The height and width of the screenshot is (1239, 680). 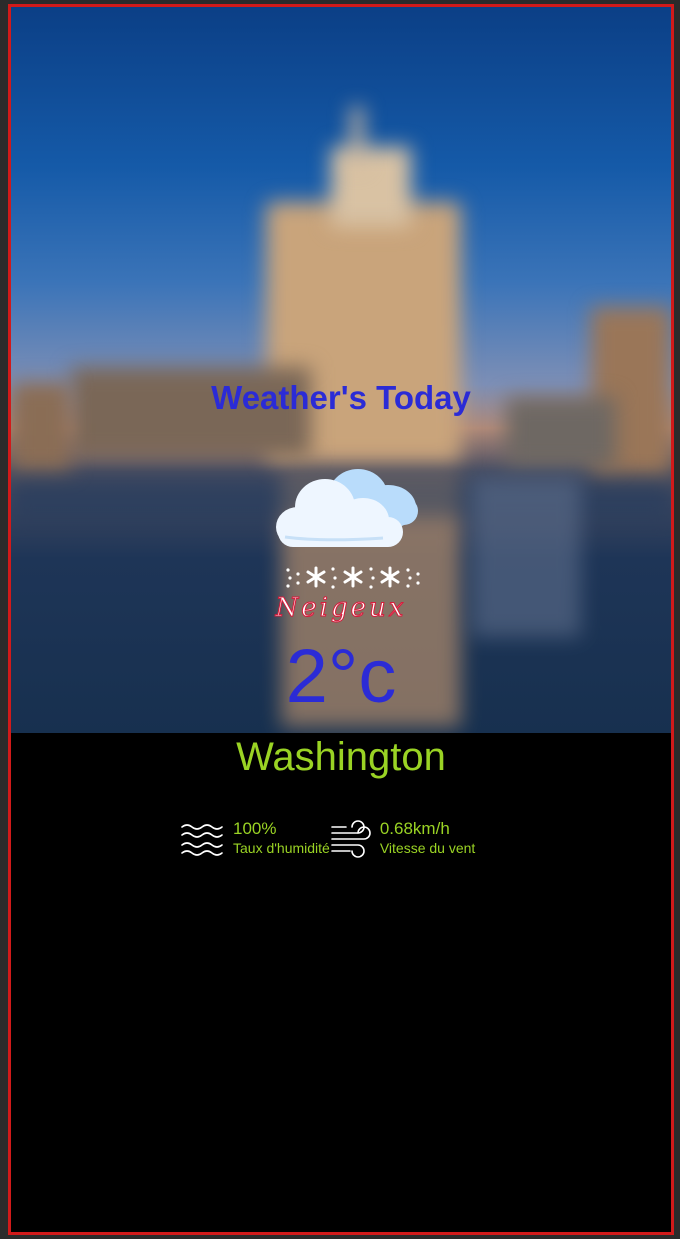 What do you see at coordinates (255, 828) in the screenshot?
I see `humidity-value: 100%` at bounding box center [255, 828].